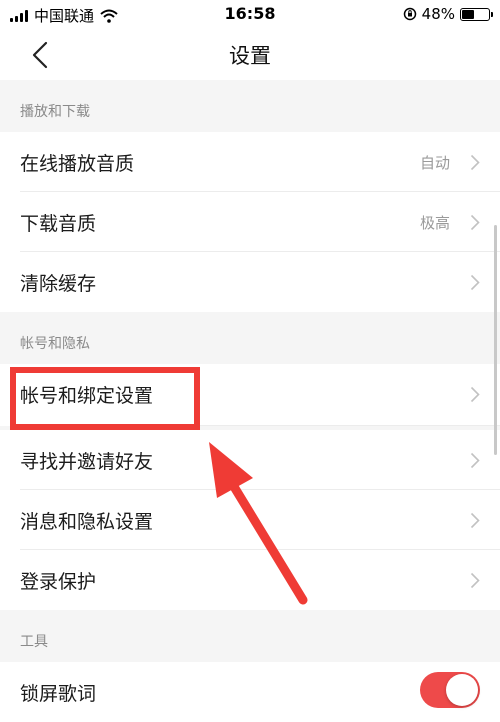 This screenshot has height=722, width=500. I want to click on row-online-quality: 在线播放音质 自动, so click(250, 162).